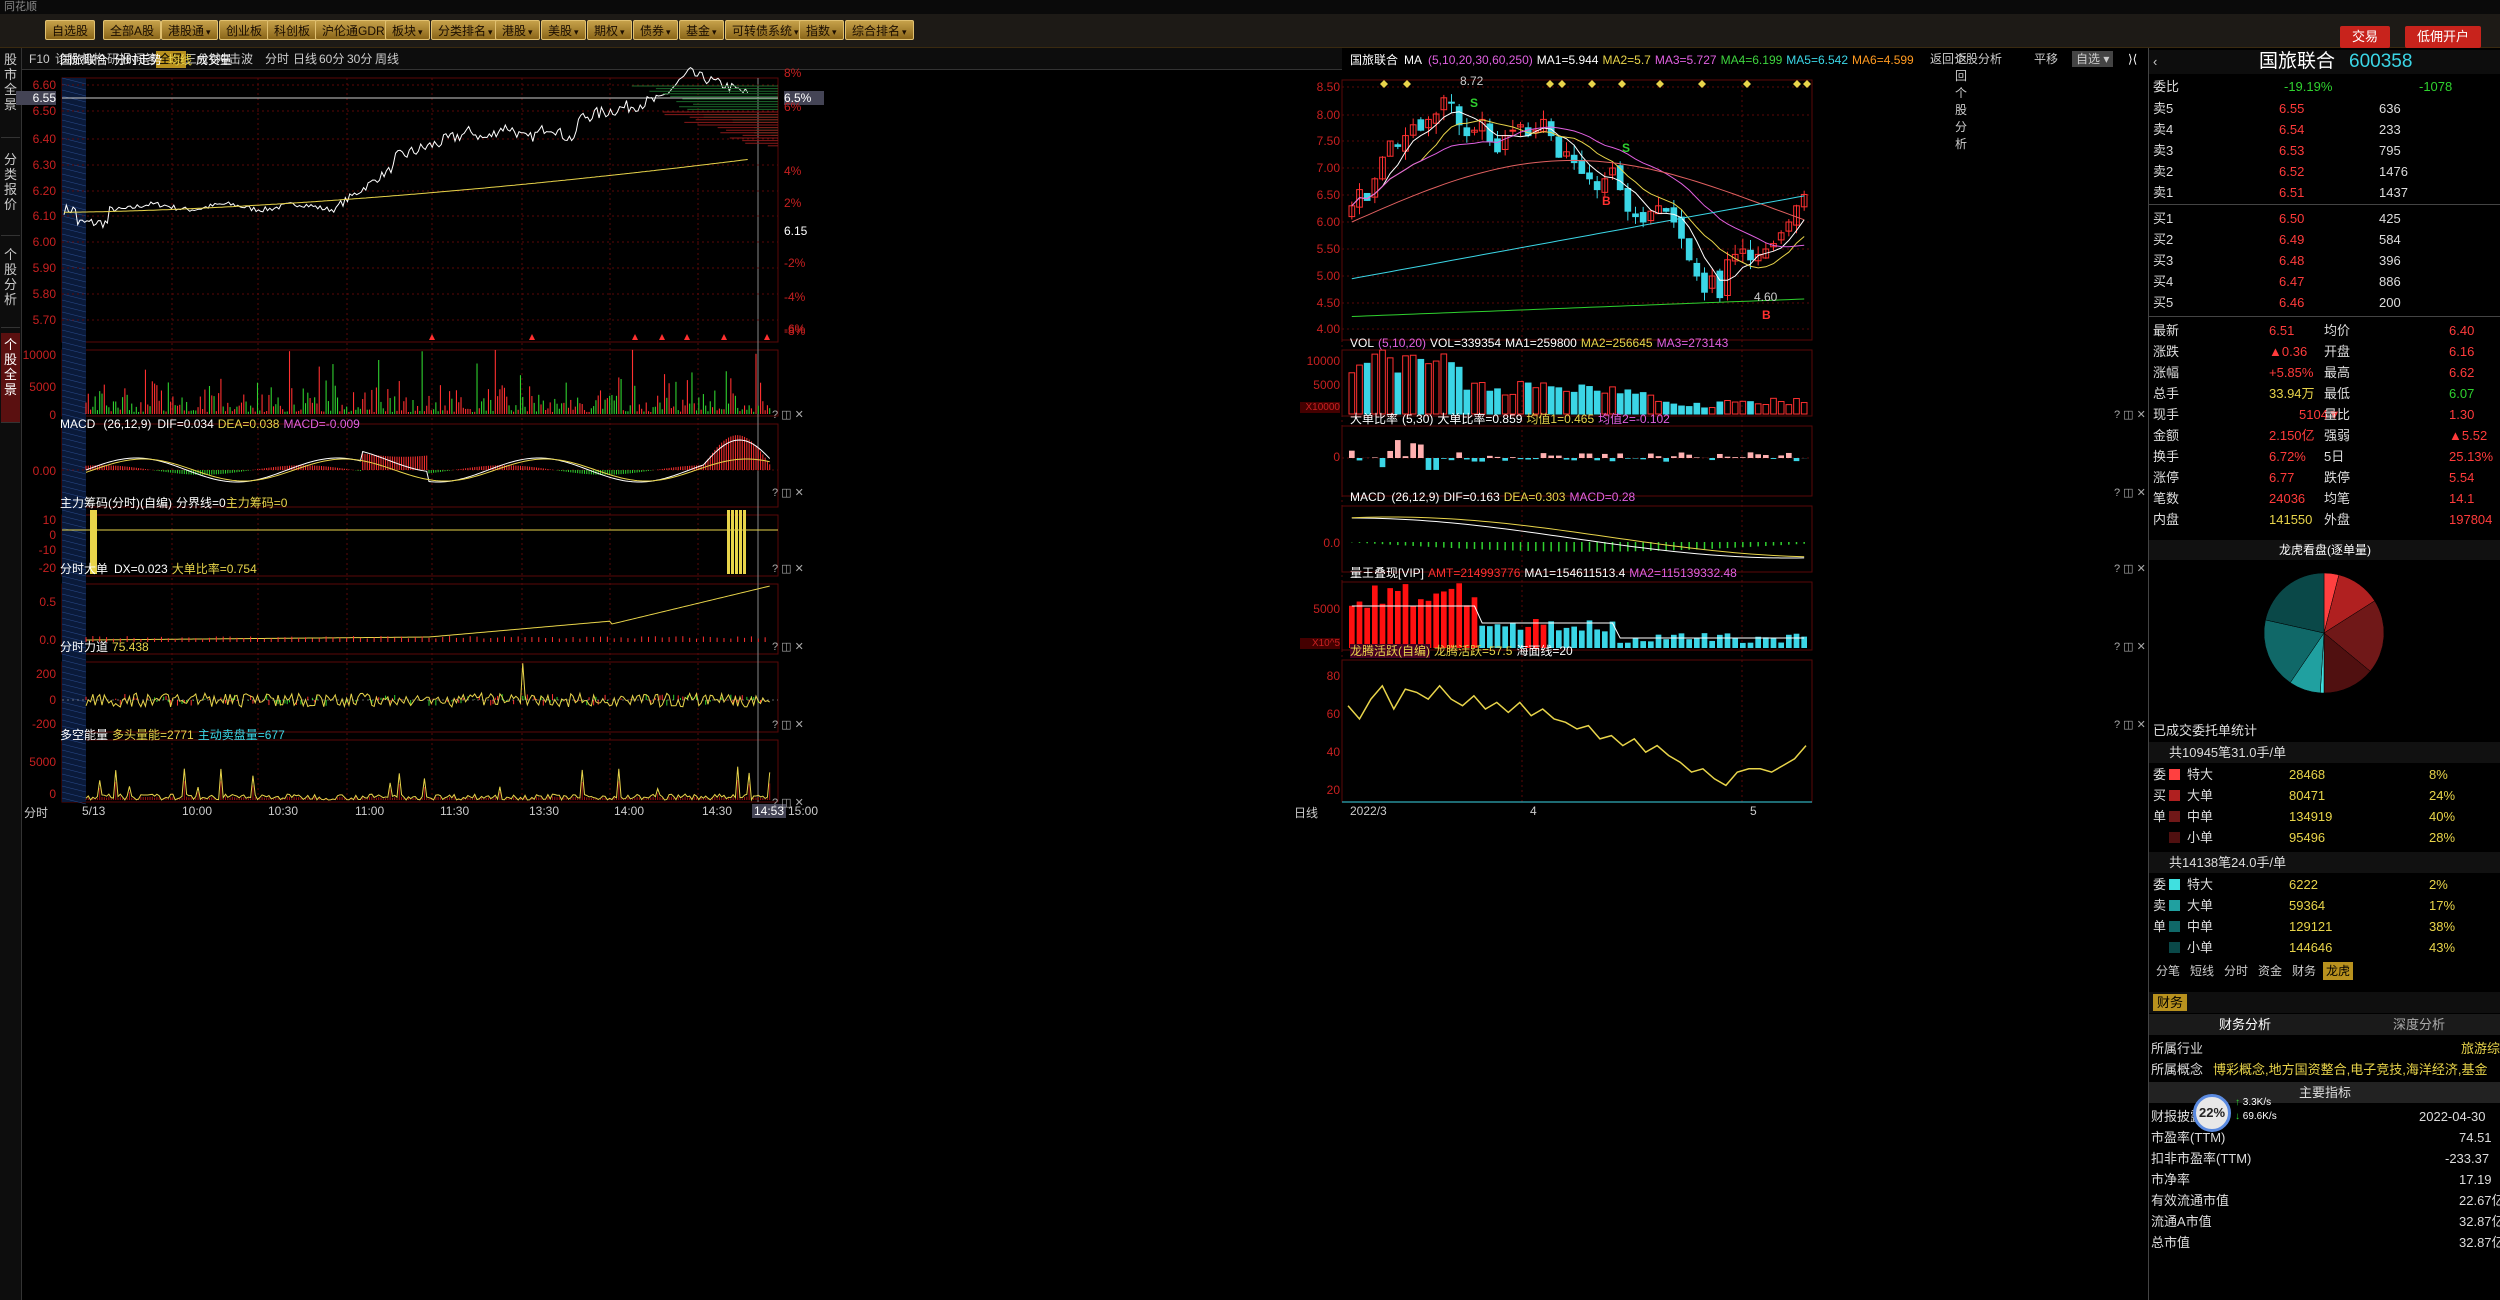 The height and width of the screenshot is (1300, 2500). I want to click on kline-price-label: 7.50, so click(1328, 141).